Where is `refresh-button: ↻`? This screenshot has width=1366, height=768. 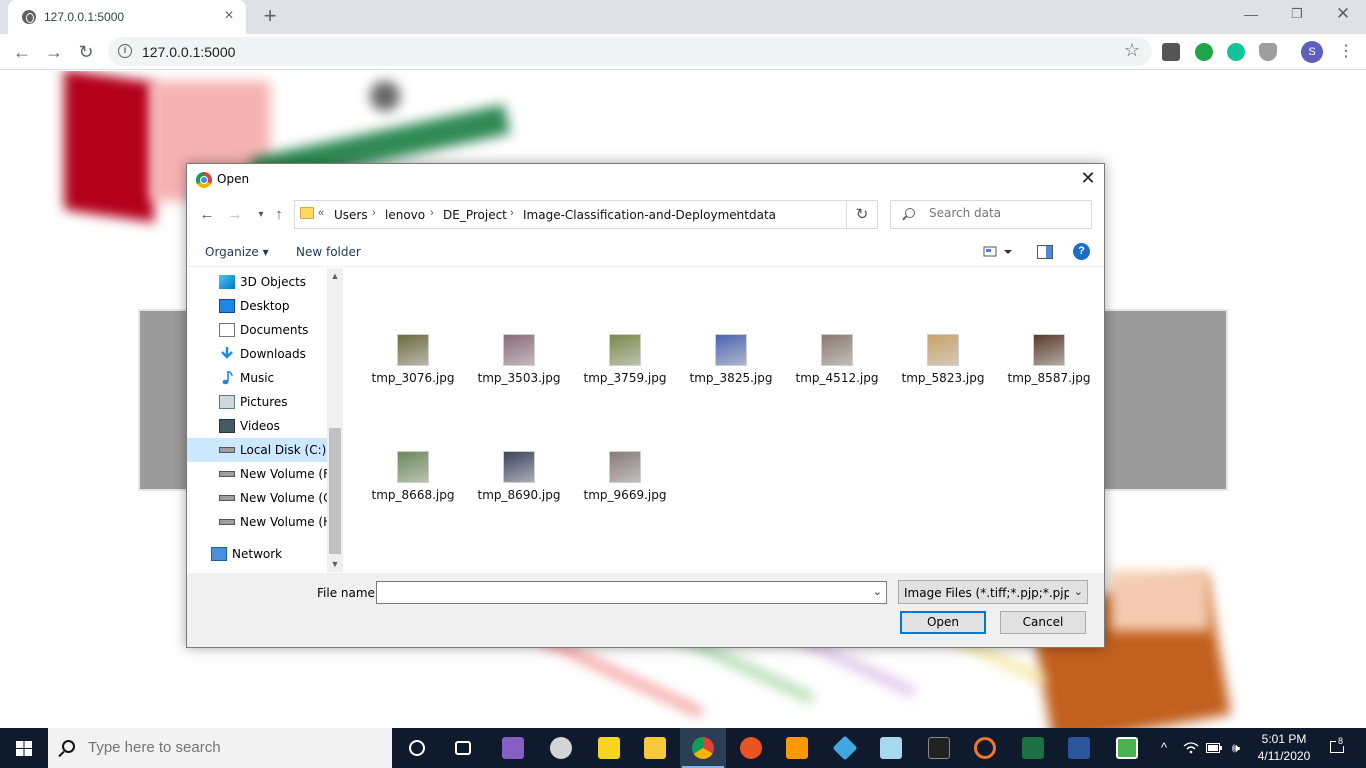
refresh-button: ↻ is located at coordinates (862, 214).